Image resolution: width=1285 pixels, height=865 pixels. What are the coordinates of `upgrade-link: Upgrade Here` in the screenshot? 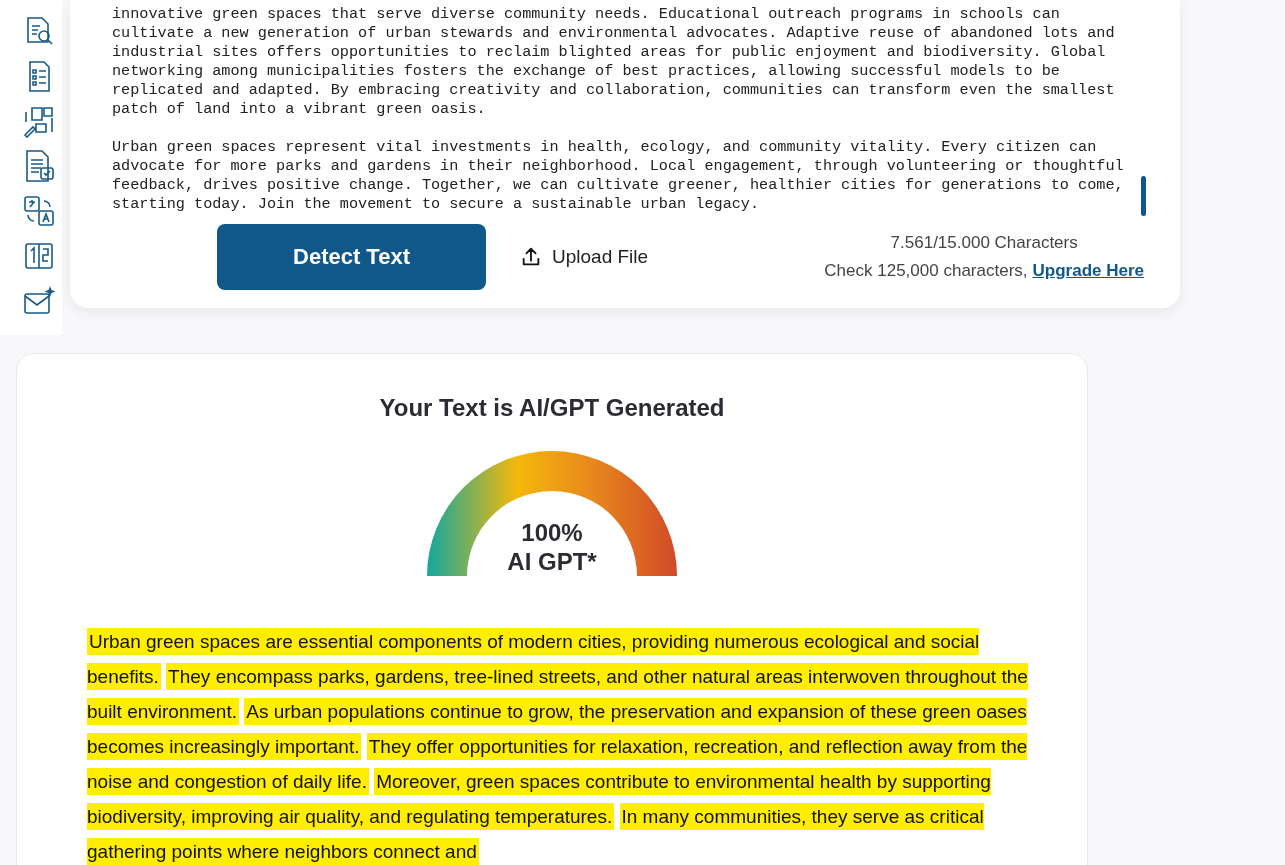 It's located at (1088, 271).